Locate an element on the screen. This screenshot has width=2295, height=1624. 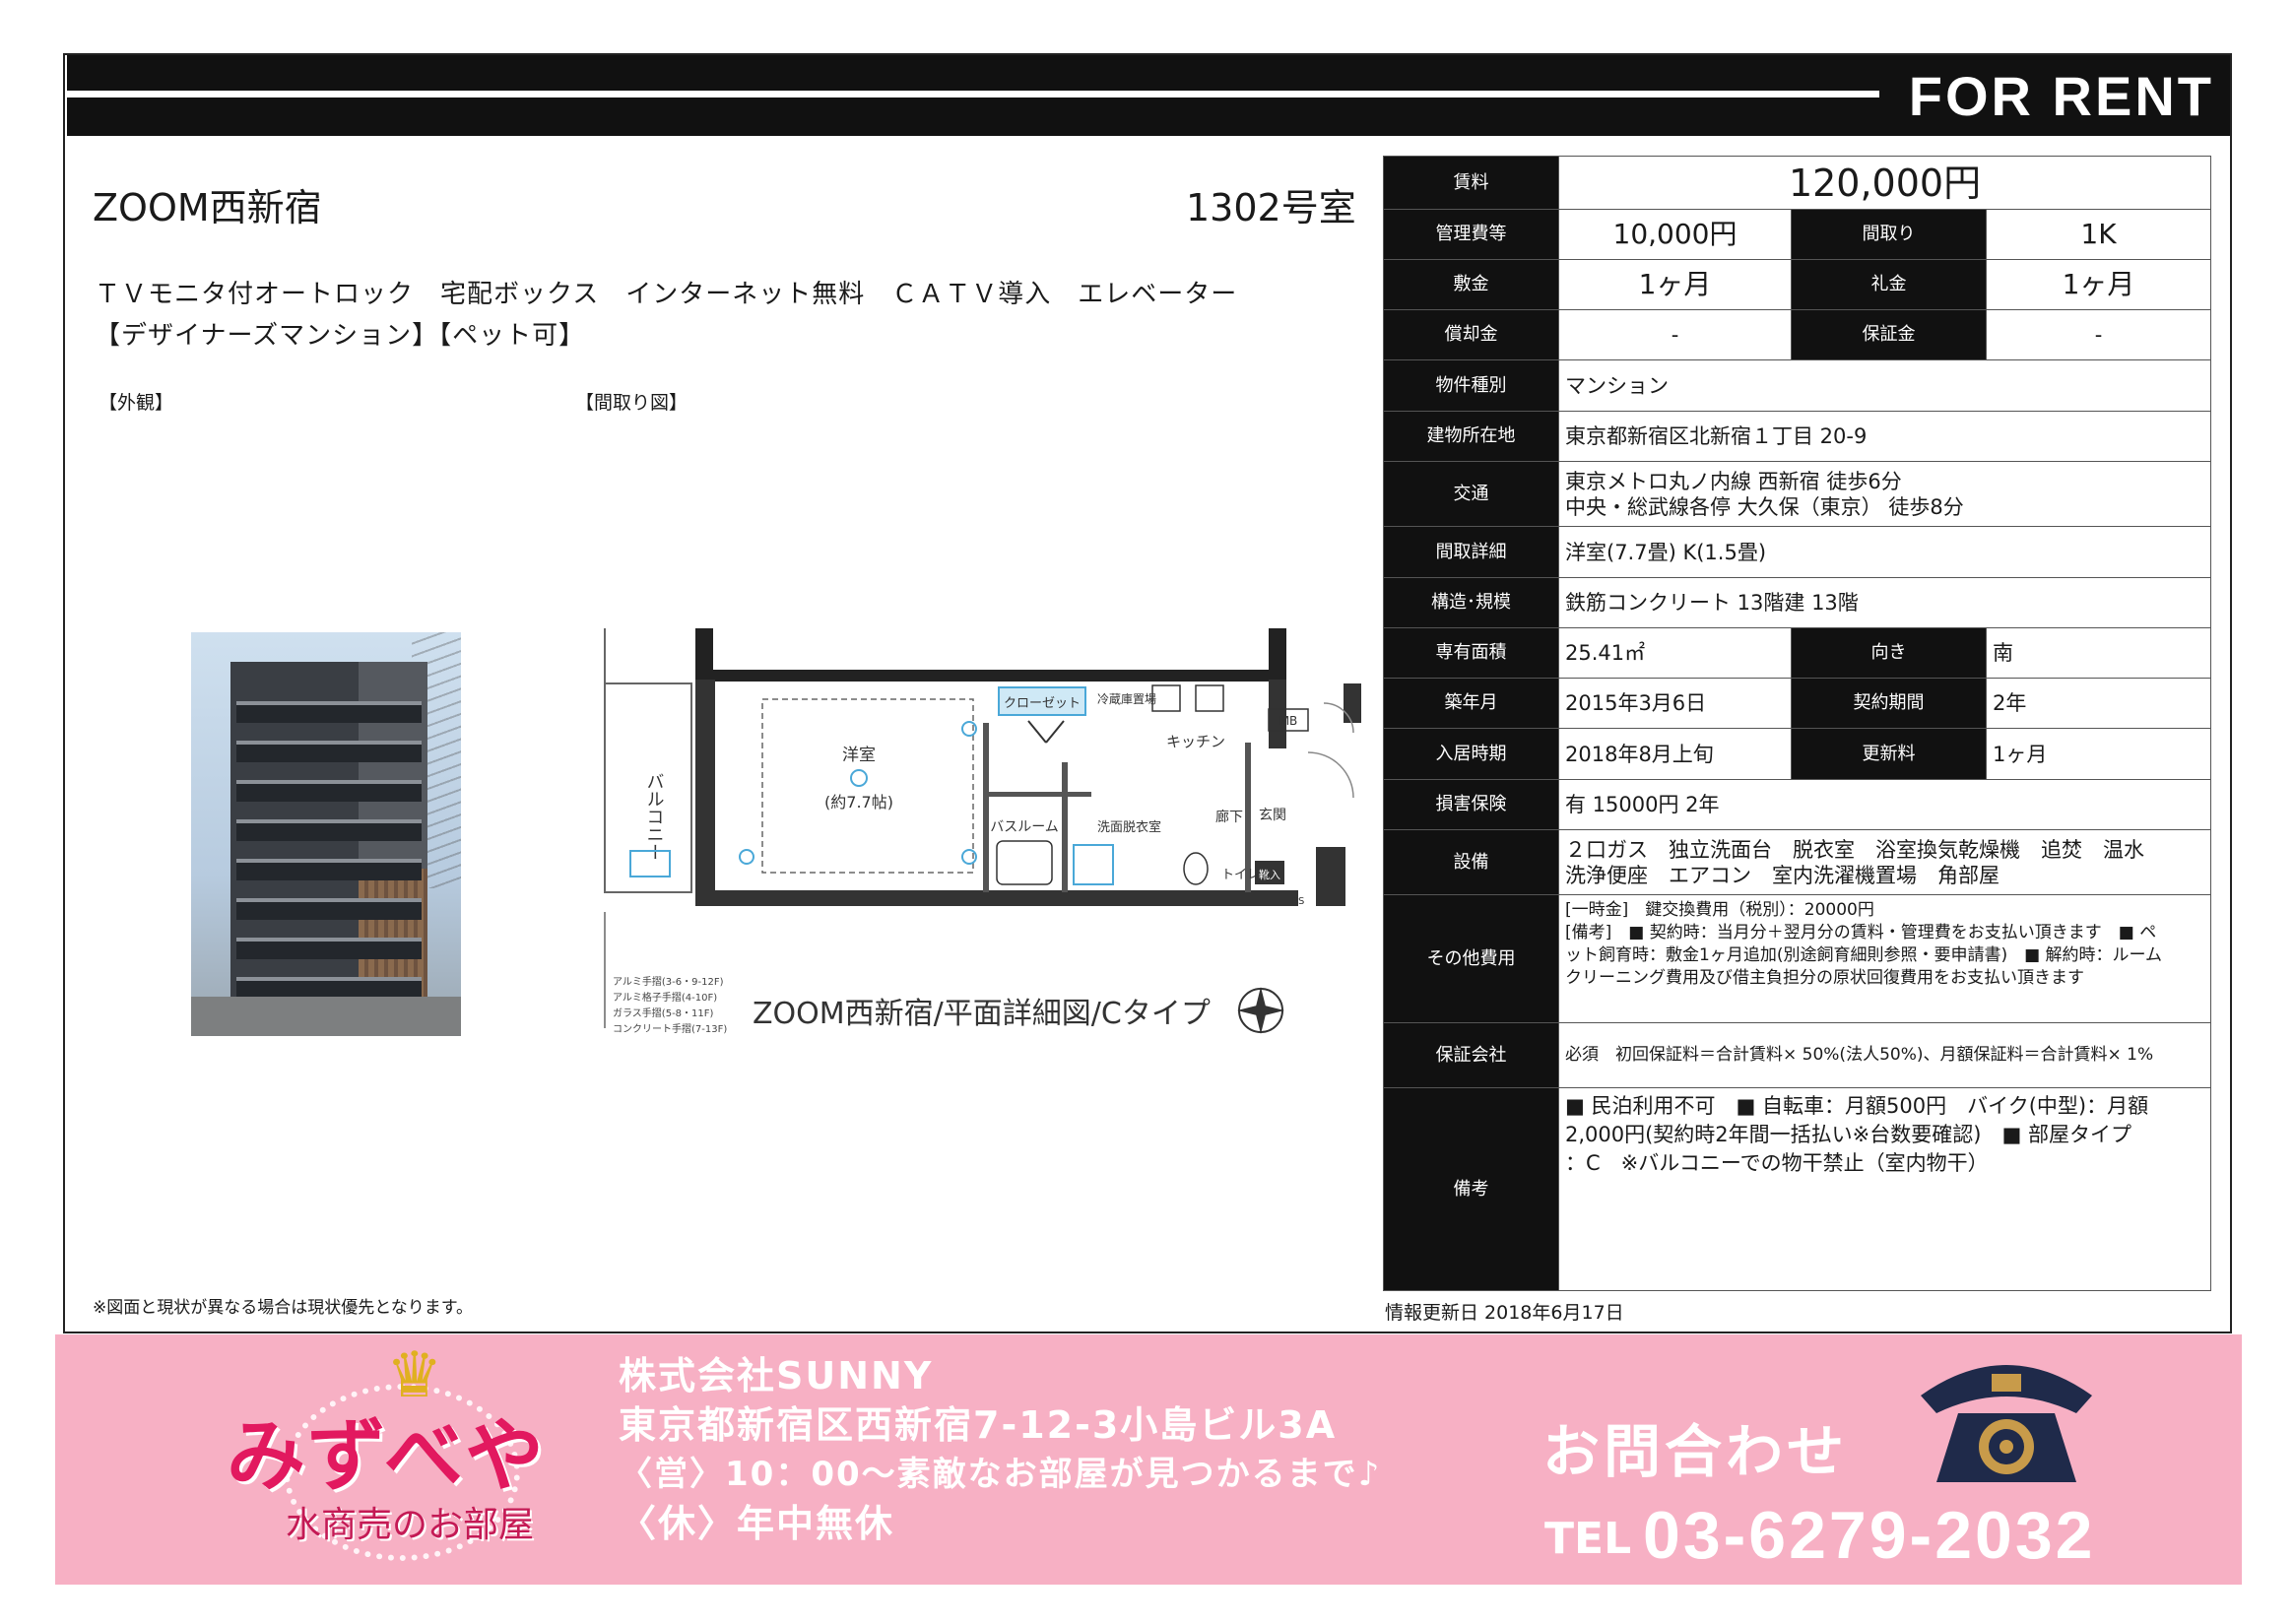
mgmt-label: 管理費等 is located at coordinates (1471, 235).